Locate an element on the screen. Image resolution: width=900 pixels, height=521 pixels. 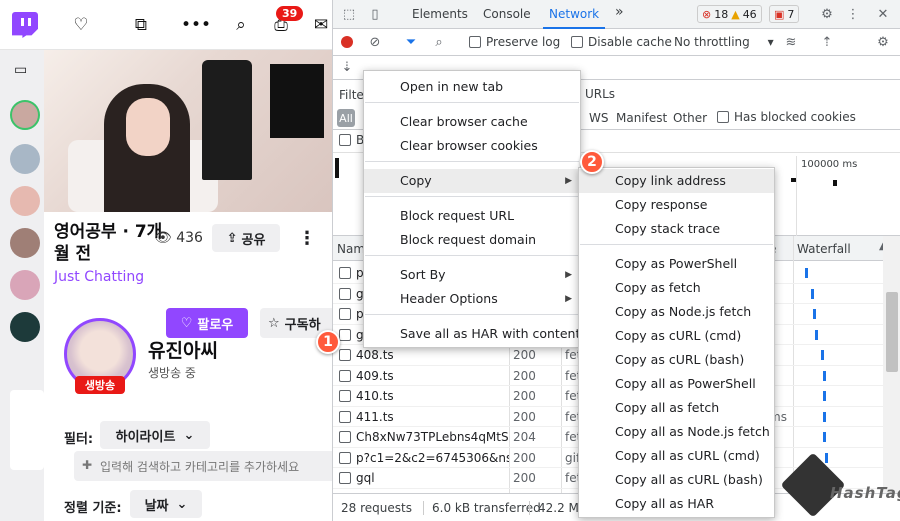
copy-as-curl-bash-item: Copy as cURL (bash) is located at coordinates (676, 360).